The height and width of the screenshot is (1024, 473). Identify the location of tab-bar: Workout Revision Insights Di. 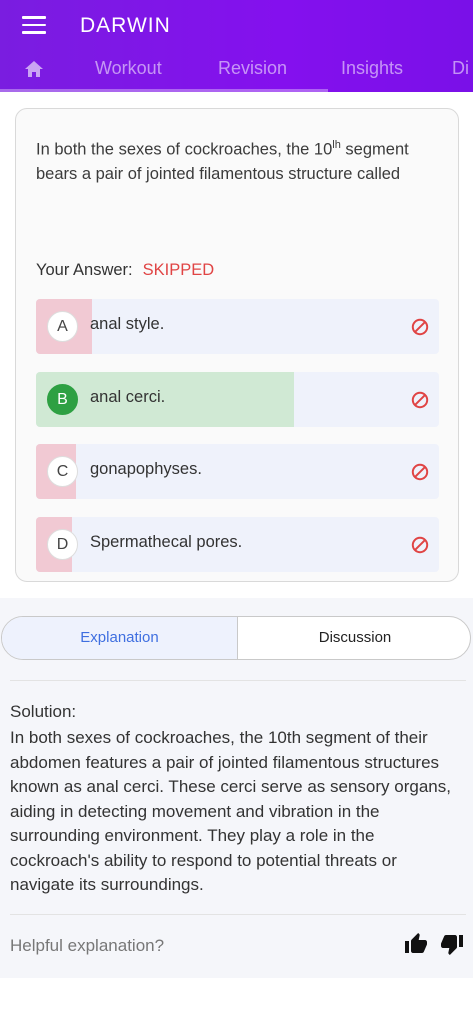
(236, 73).